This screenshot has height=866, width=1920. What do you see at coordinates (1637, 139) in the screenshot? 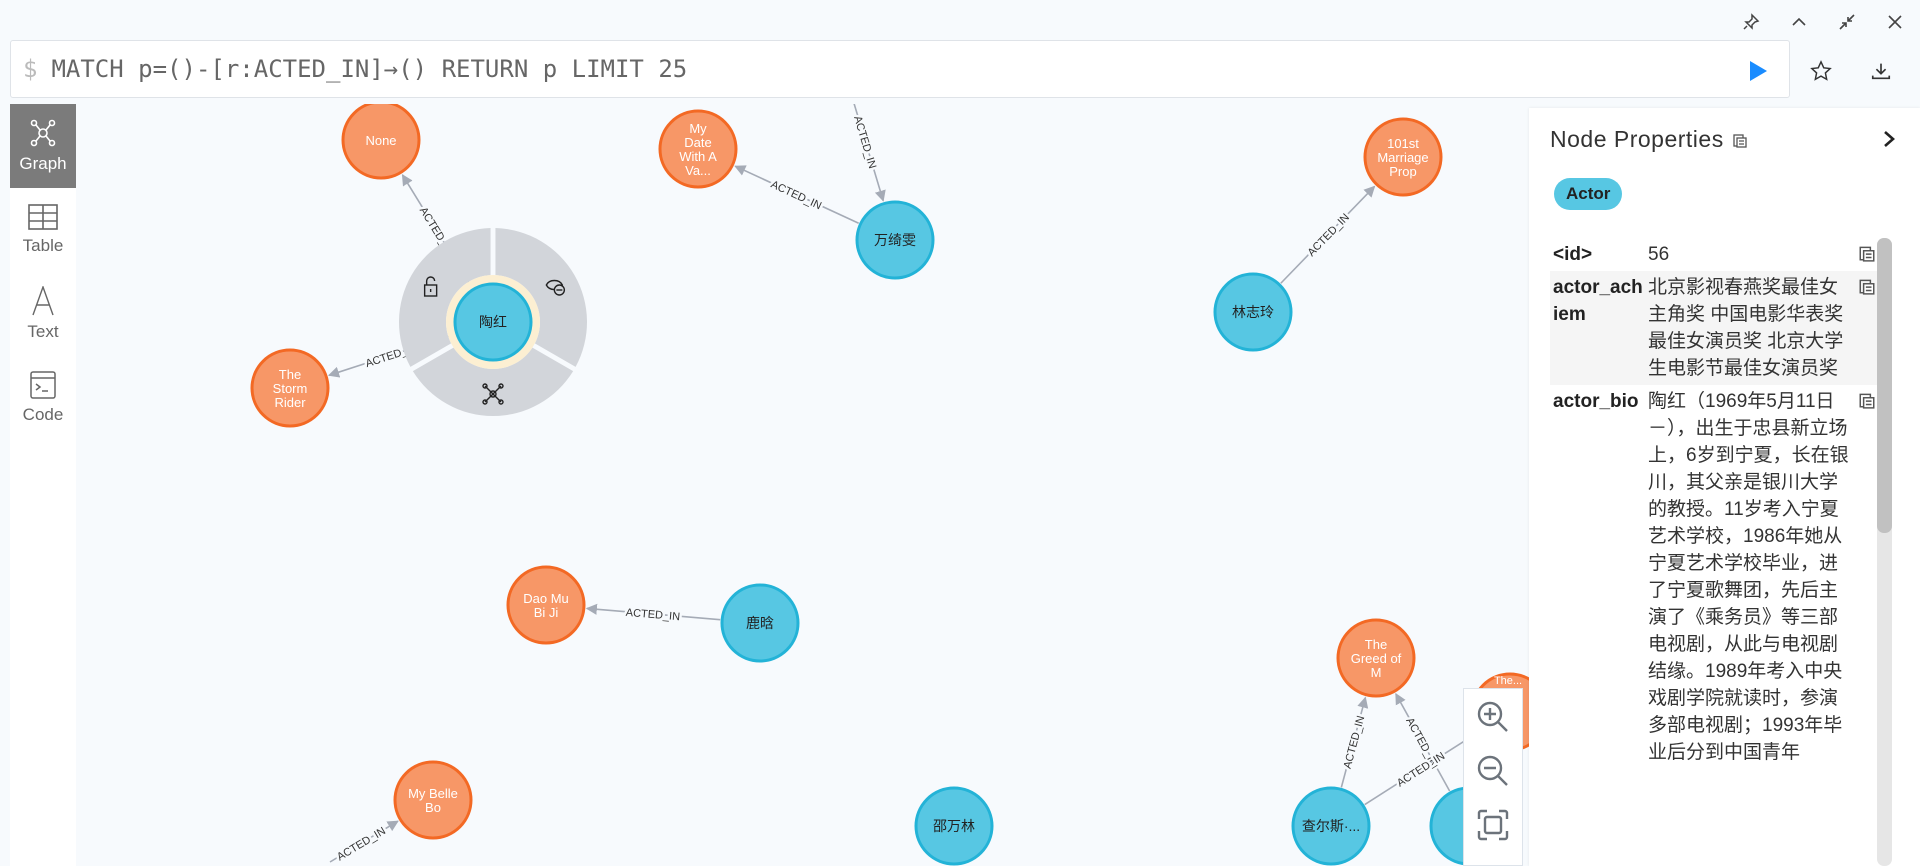
I see `panel-title-text: Node Properties` at bounding box center [1637, 139].